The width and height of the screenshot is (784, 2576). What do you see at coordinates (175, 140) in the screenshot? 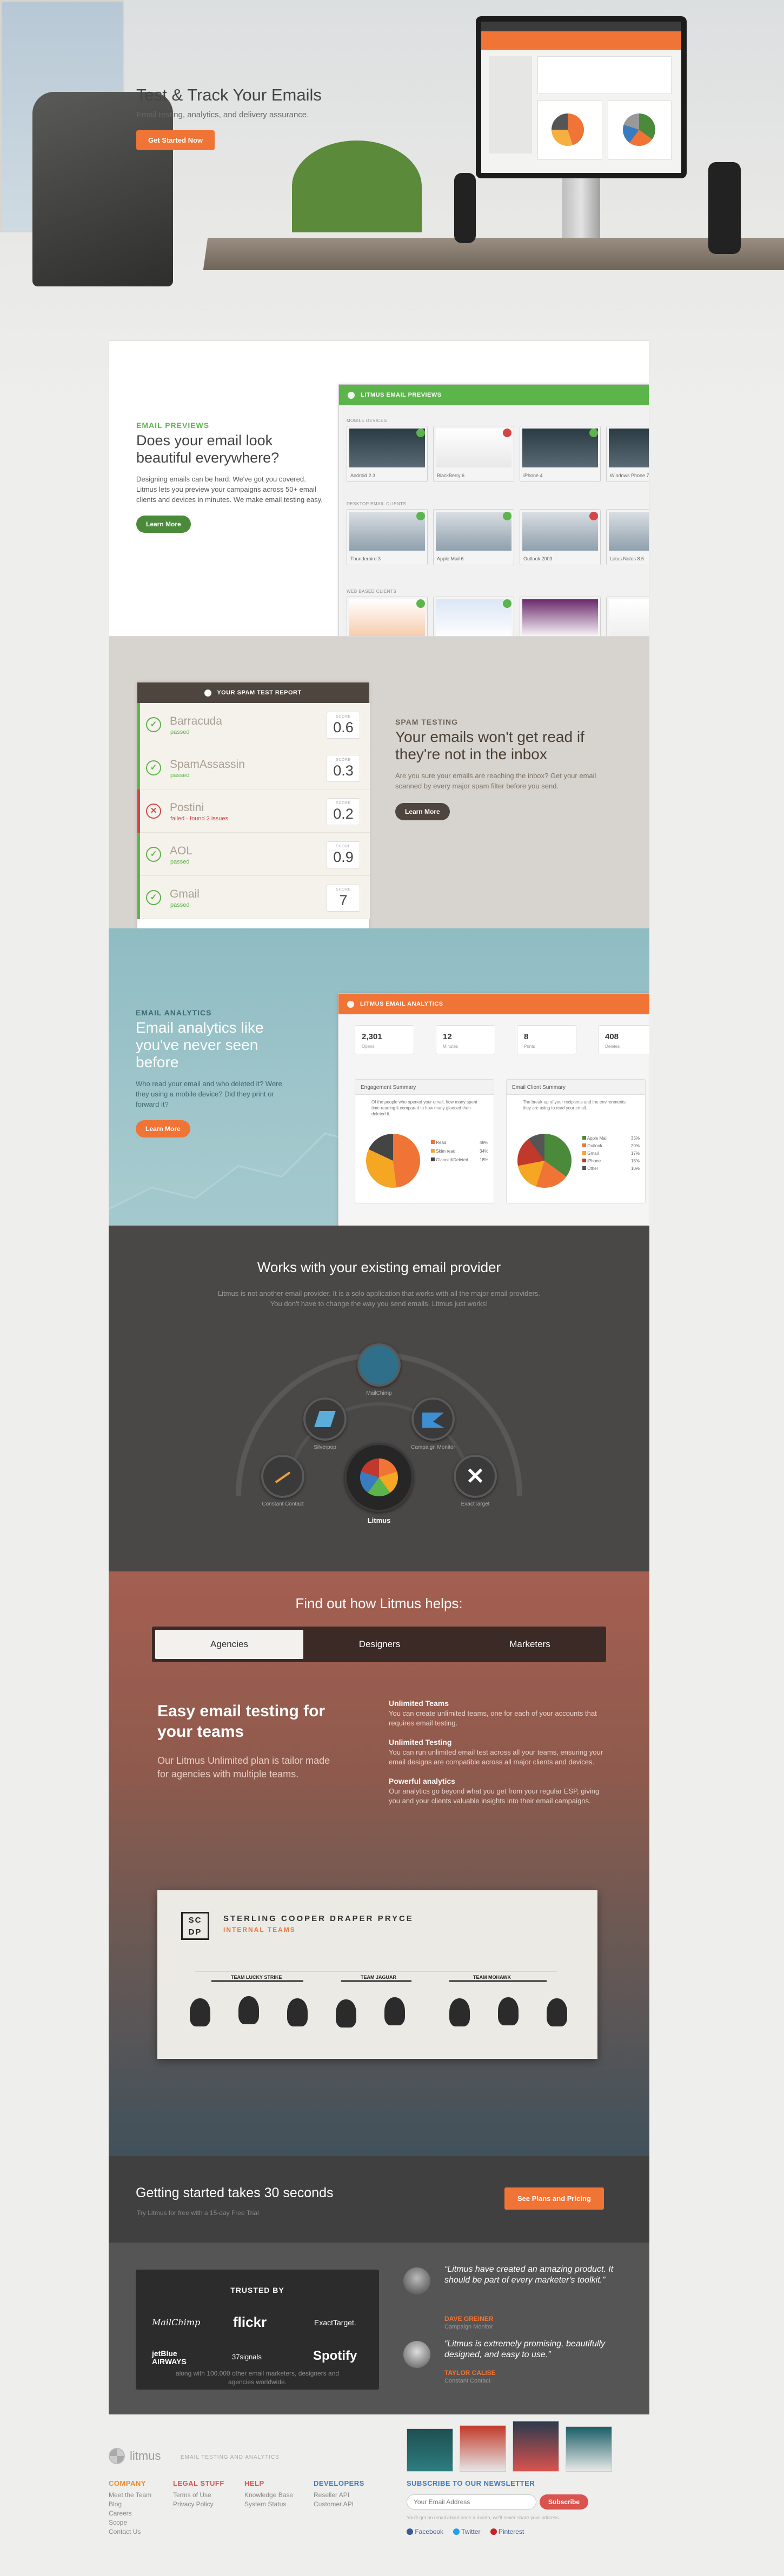
I see `get-started-button: Get Started Now` at bounding box center [175, 140].